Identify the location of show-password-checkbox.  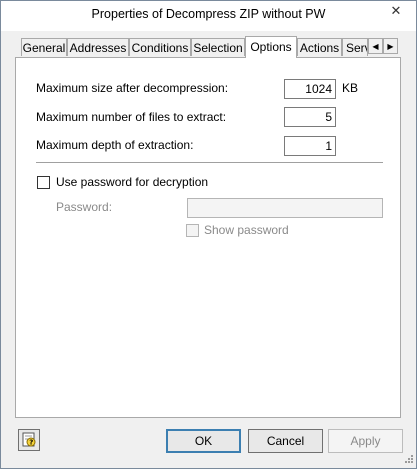
(192, 230).